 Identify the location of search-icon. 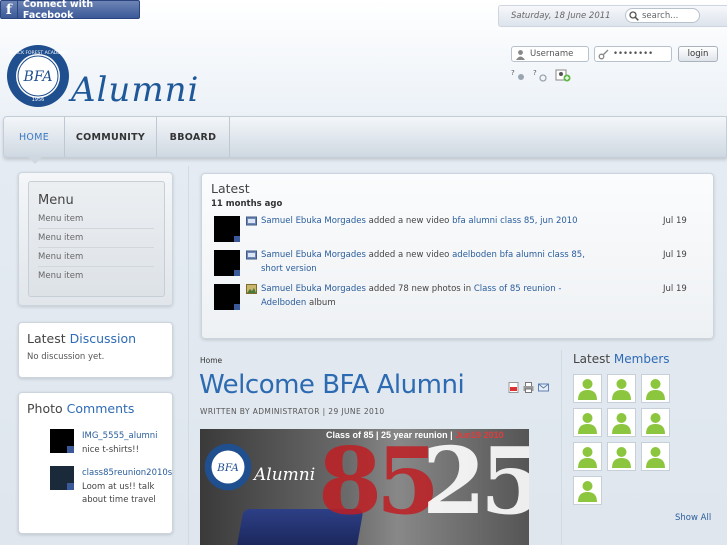
(634, 15).